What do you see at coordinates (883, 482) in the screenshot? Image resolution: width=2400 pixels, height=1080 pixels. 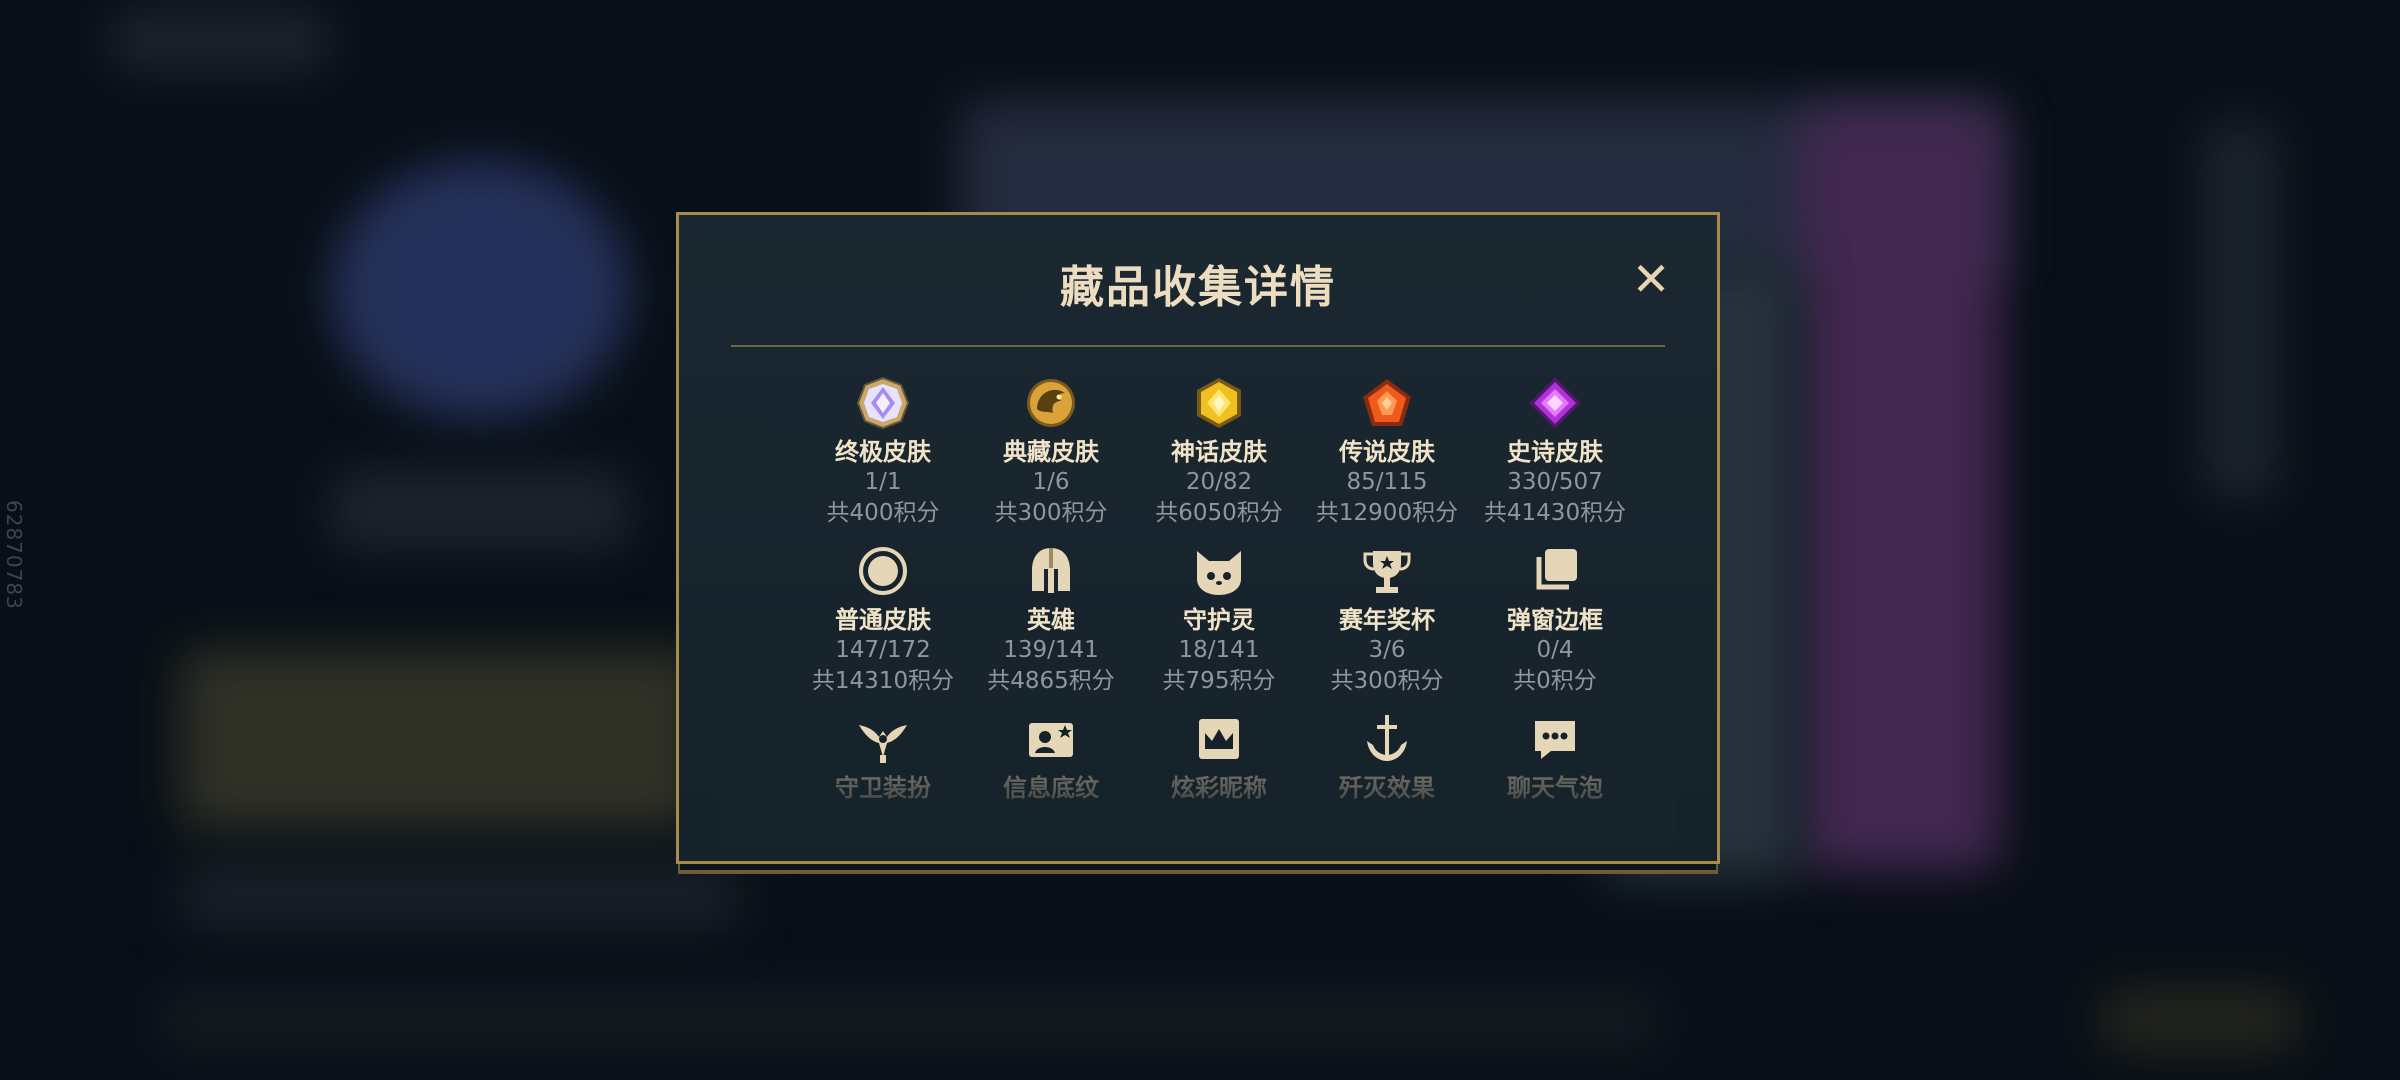 I see `item-count: 1/1` at bounding box center [883, 482].